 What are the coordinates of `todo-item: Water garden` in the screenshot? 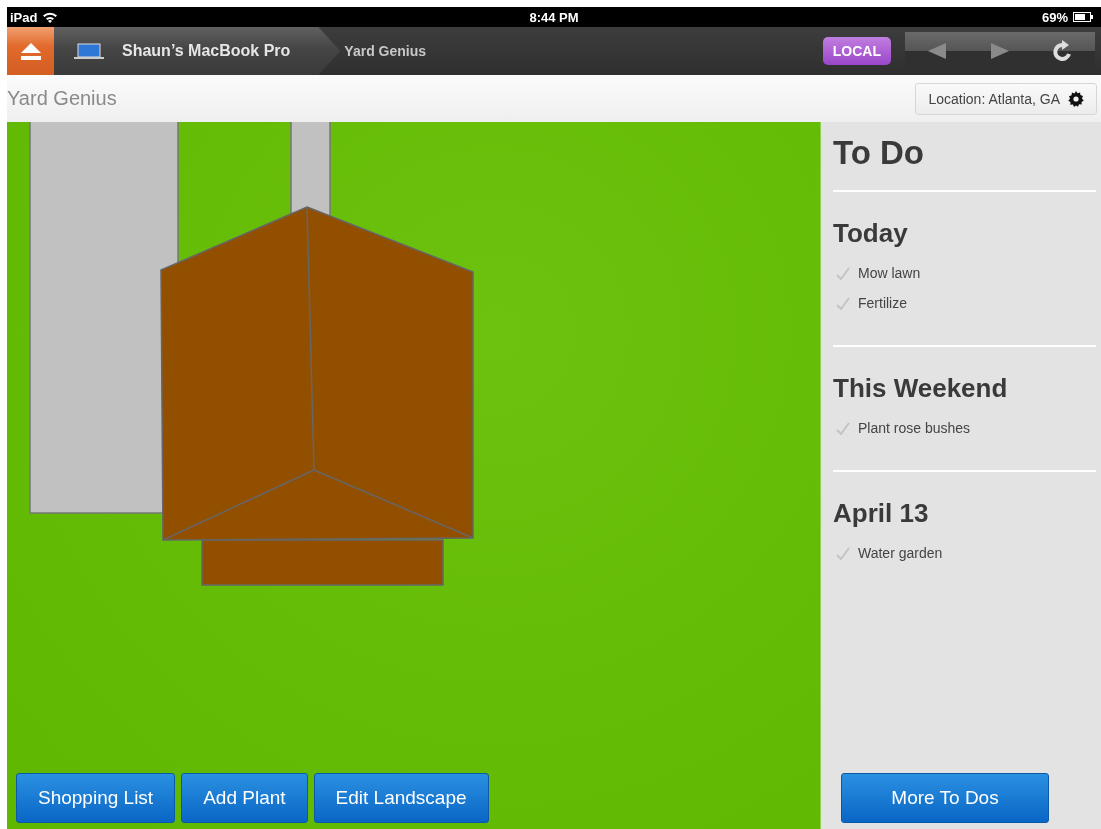 It's located at (900, 553).